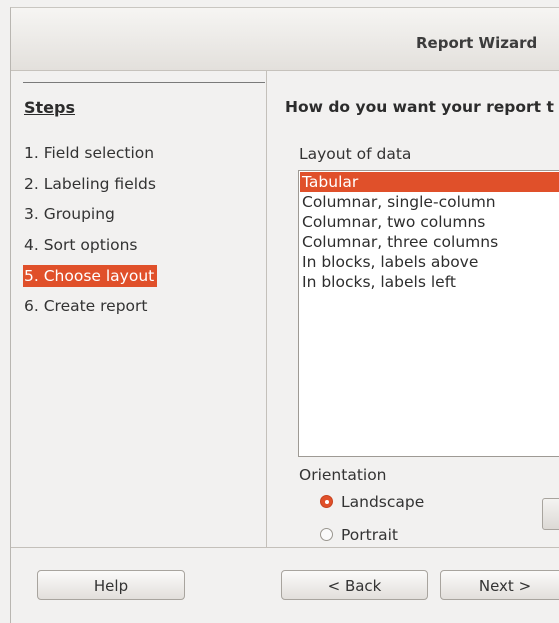 The height and width of the screenshot is (623, 559). Describe the element at coordinates (285, 39) in the screenshot. I see `title-bar: Report Wizard` at that location.